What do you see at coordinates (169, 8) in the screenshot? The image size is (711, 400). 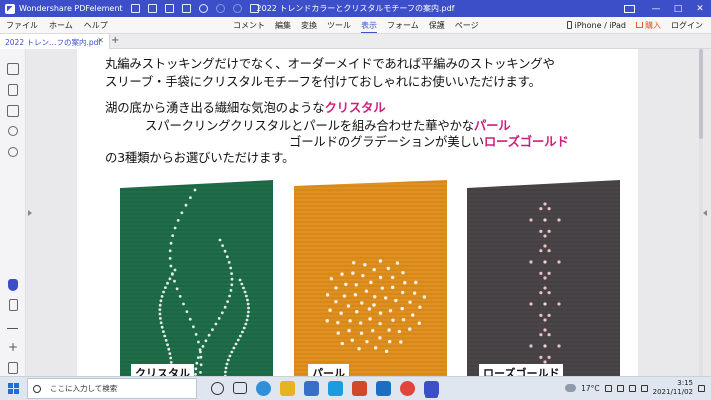 I see `print-icon` at bounding box center [169, 8].